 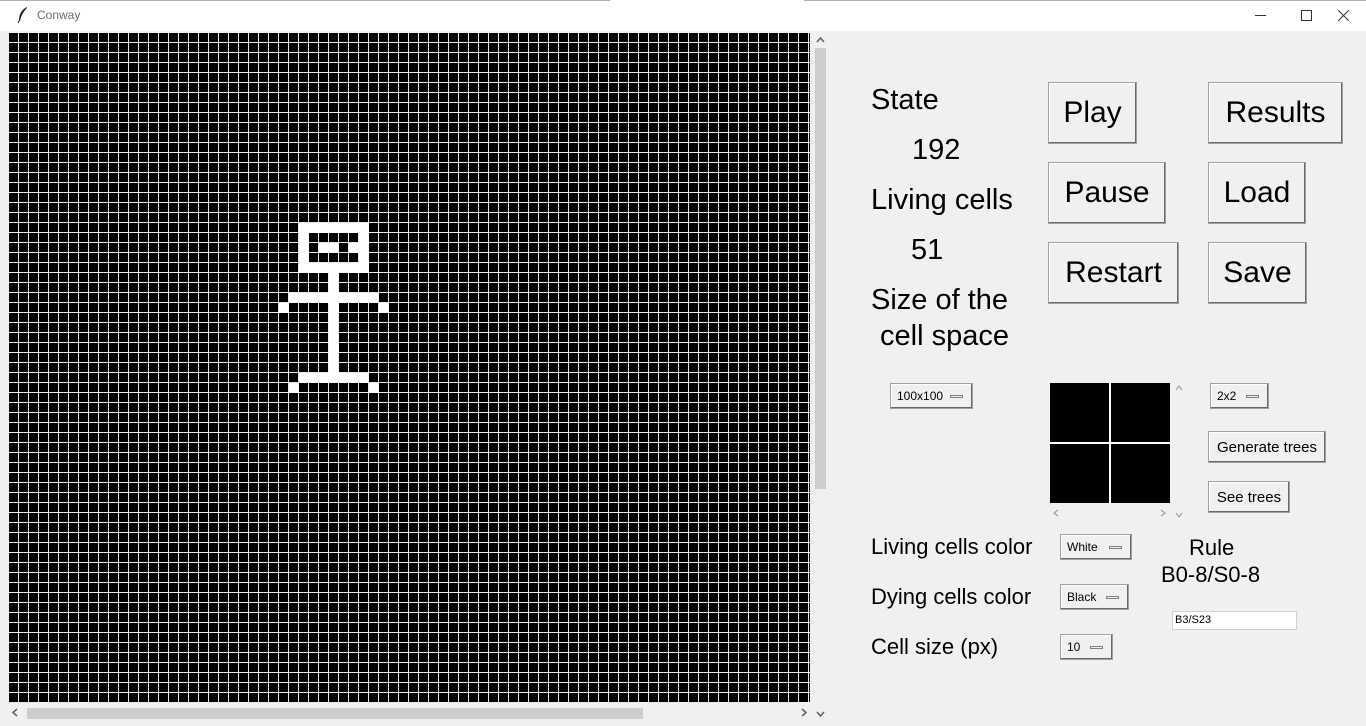 I want to click on close-icon, so click(x=1343, y=15).